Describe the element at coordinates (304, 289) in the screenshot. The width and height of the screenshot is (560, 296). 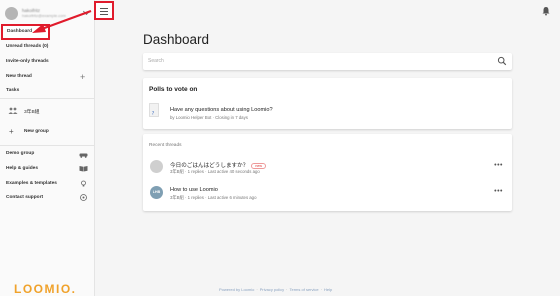
I see `footer-terms-link: Terms of service` at that location.